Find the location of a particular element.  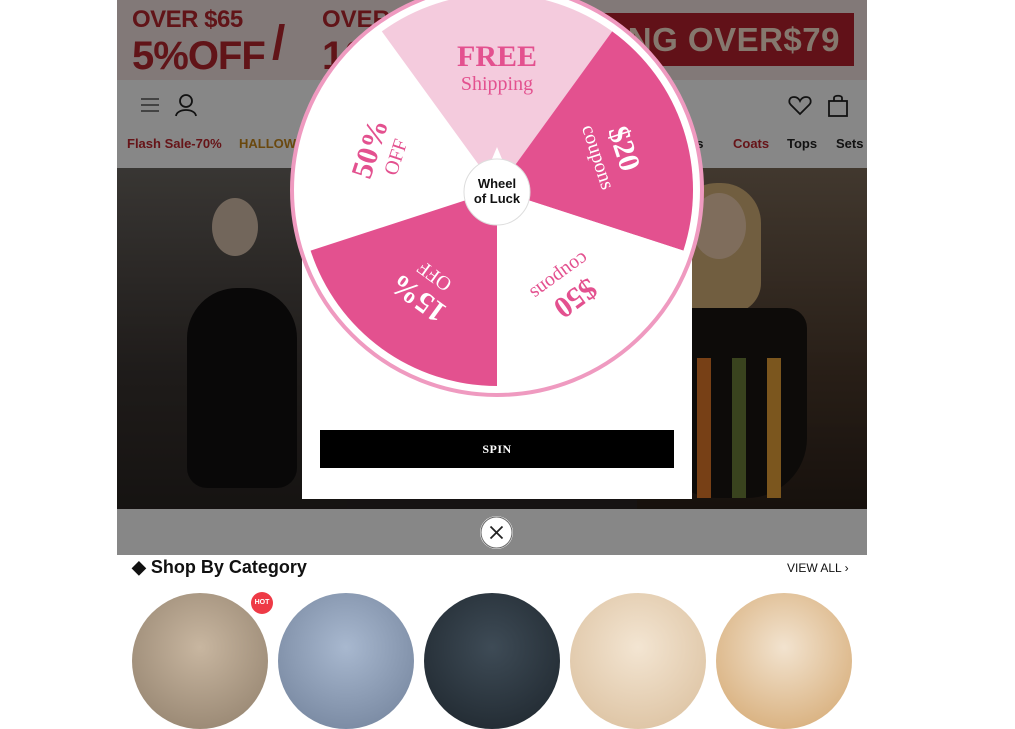

close-modal-button is located at coordinates (496, 532).